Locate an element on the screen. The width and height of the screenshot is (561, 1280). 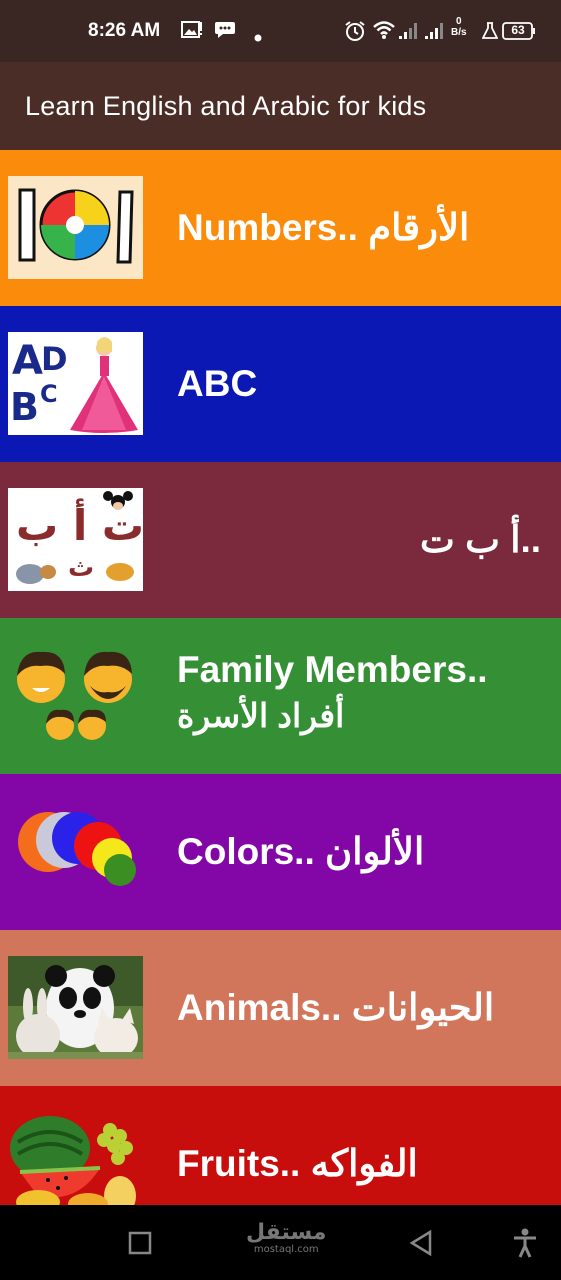
svg-text: B is located at coordinates (24, 407).